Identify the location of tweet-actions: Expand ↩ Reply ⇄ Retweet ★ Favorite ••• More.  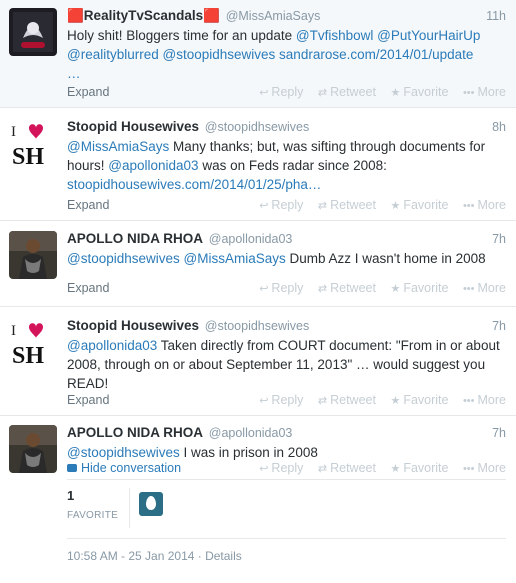
(286, 288).